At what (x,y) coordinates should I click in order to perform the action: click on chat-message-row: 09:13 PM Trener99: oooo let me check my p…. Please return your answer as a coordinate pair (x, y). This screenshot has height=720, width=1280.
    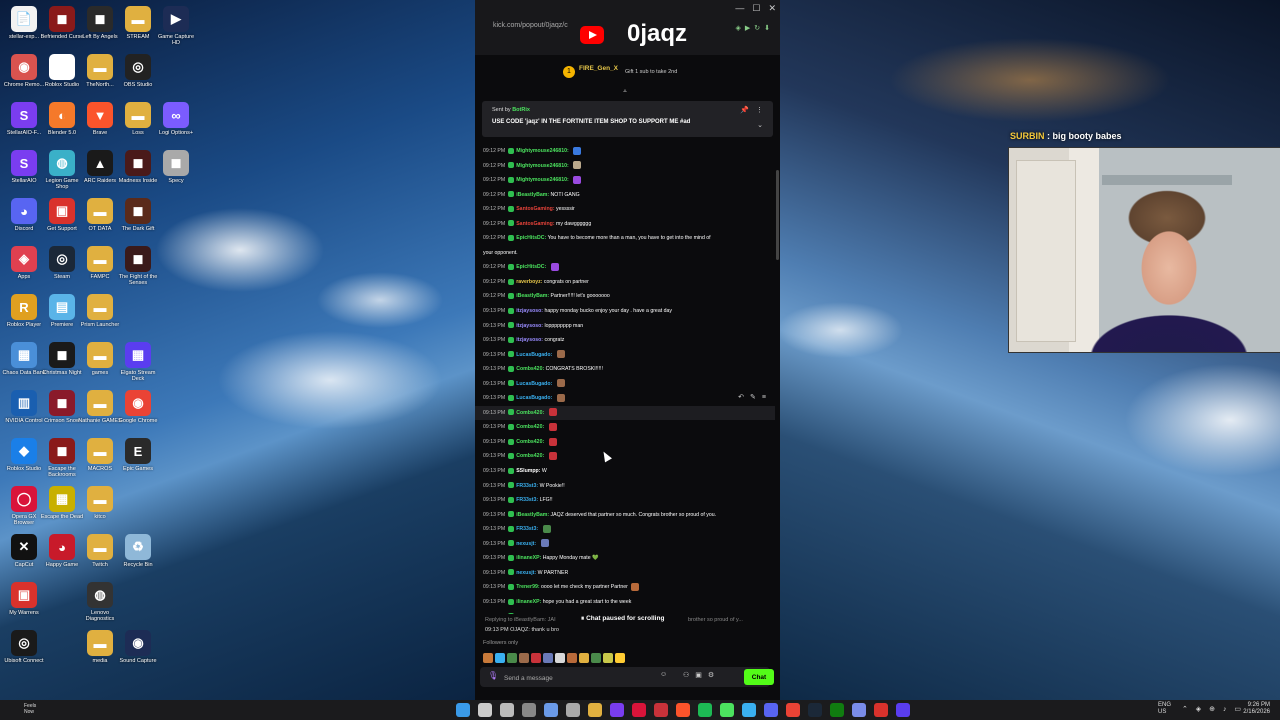
    Looking at the image, I should click on (625, 587).